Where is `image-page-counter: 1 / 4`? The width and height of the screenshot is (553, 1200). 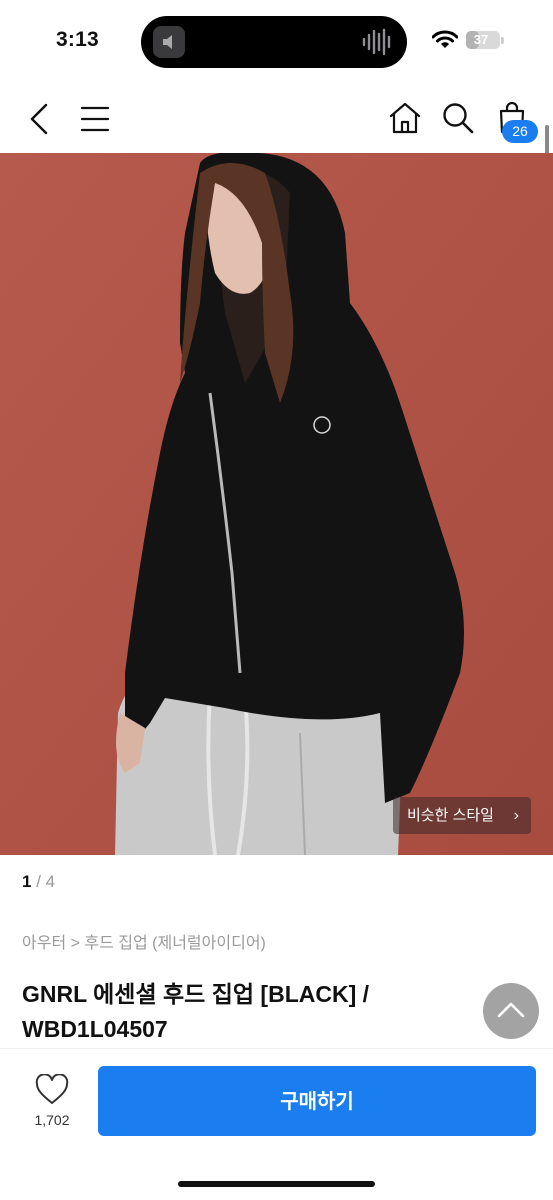 image-page-counter: 1 / 4 is located at coordinates (38, 882).